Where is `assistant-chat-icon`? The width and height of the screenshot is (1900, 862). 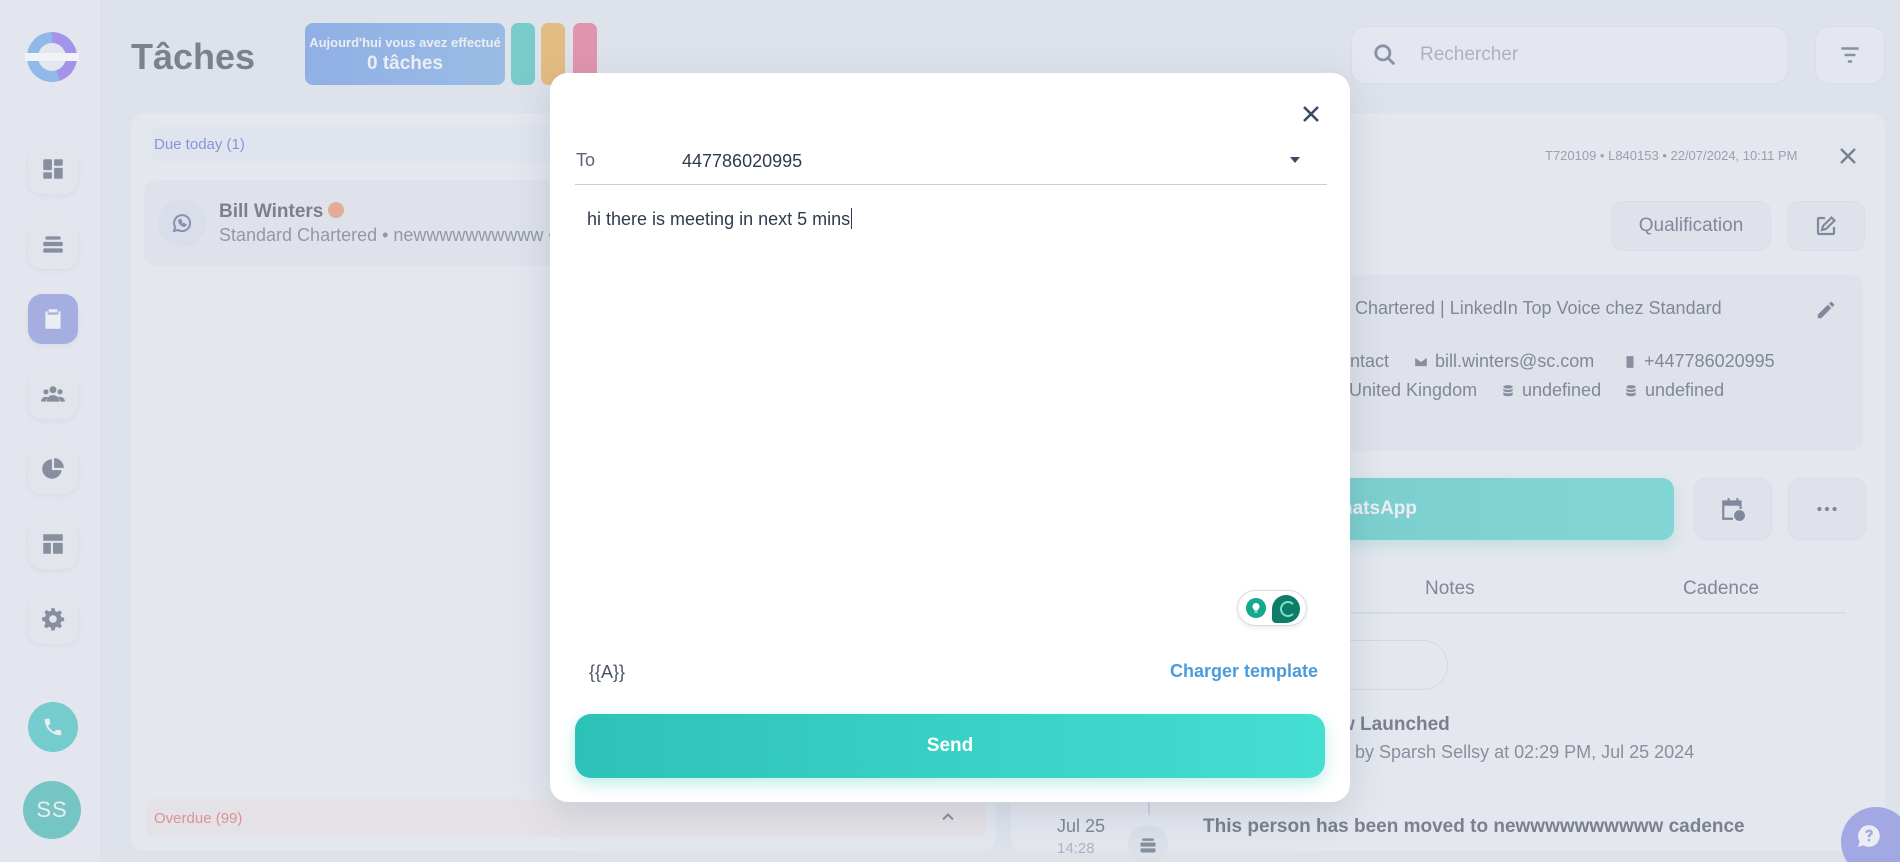 assistant-chat-icon is located at coordinates (1286, 609).